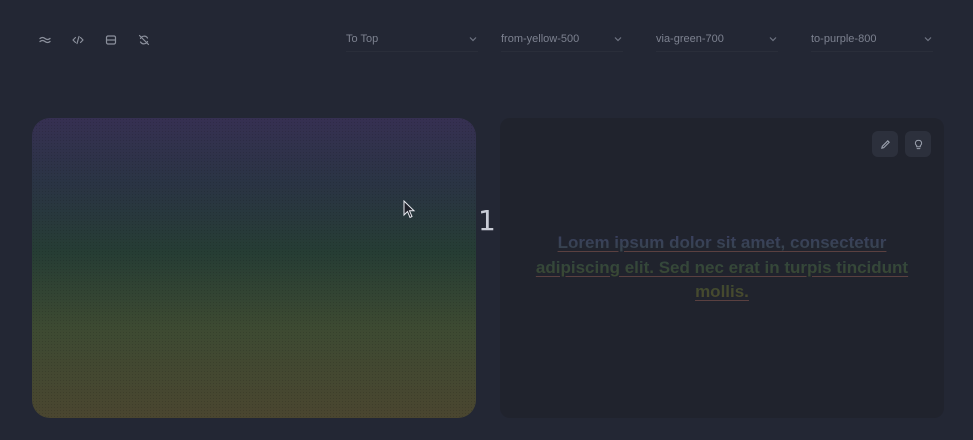 The image size is (973, 440). I want to click on edit-button, so click(885, 144).